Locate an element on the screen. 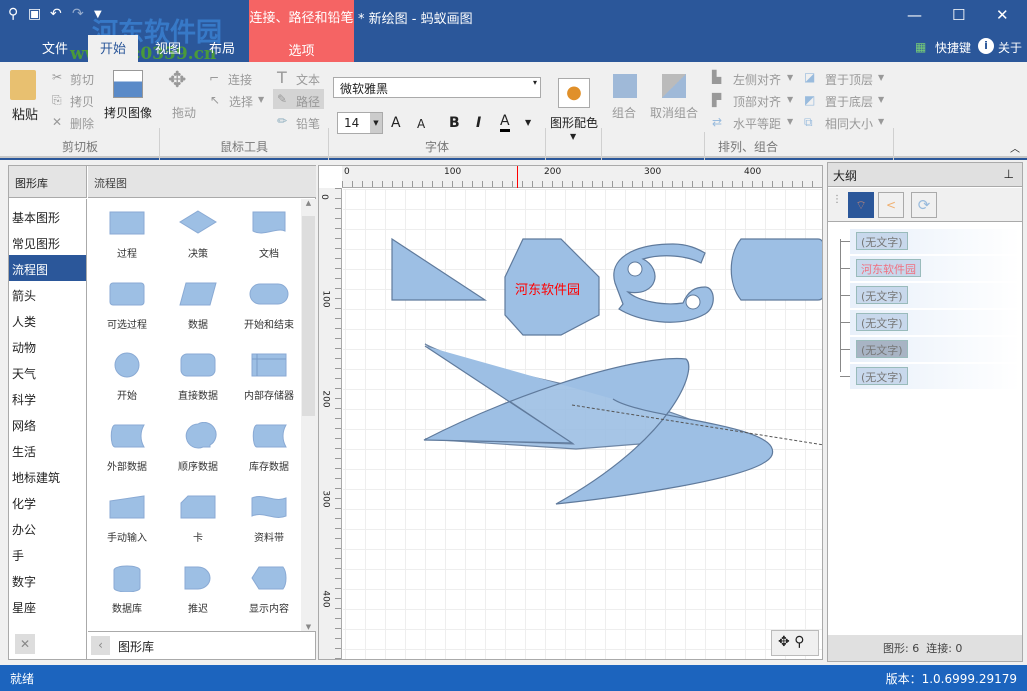 Image resolution: width=1027 pixels, height=691 pixels. pan-zoom-control: ✥ ⚲ is located at coordinates (795, 643).